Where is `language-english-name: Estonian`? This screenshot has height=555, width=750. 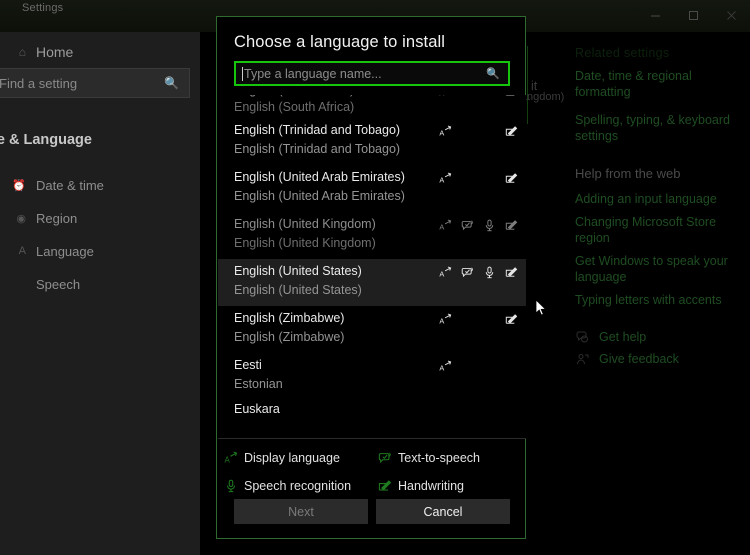 language-english-name: Estonian is located at coordinates (258, 384).